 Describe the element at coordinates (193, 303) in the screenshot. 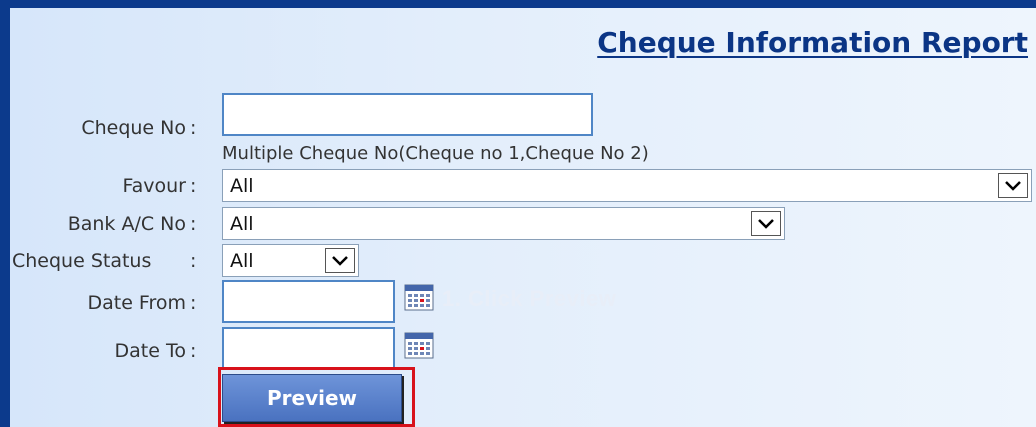

I see `date-from-colon: :` at that location.